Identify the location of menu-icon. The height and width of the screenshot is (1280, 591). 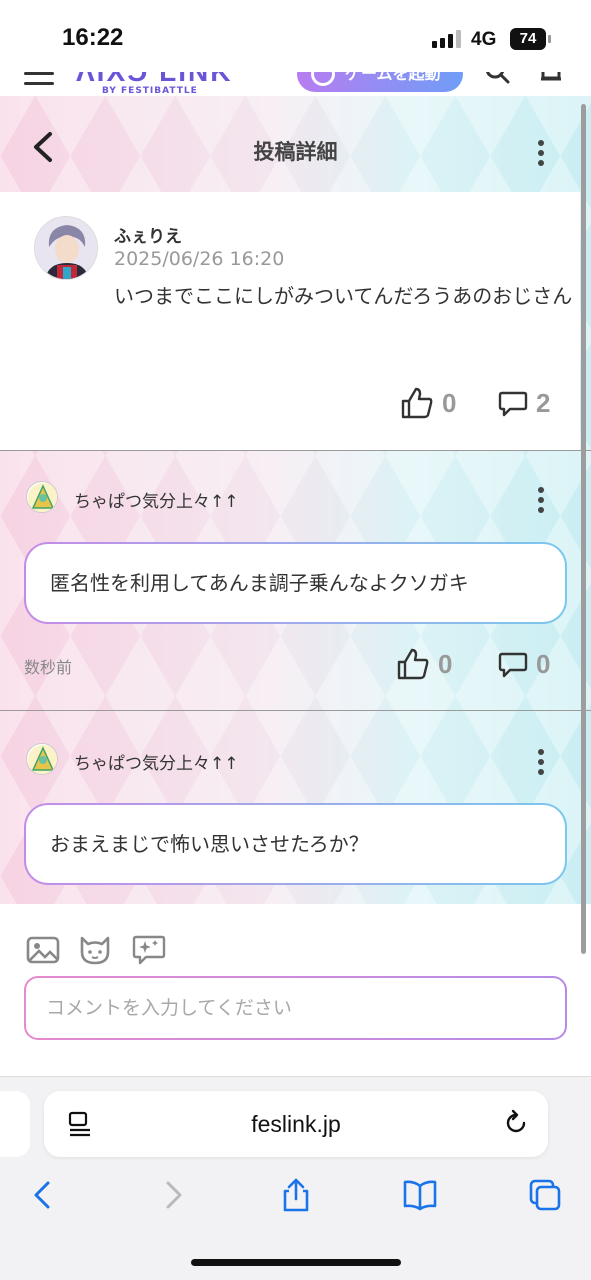
(40, 79).